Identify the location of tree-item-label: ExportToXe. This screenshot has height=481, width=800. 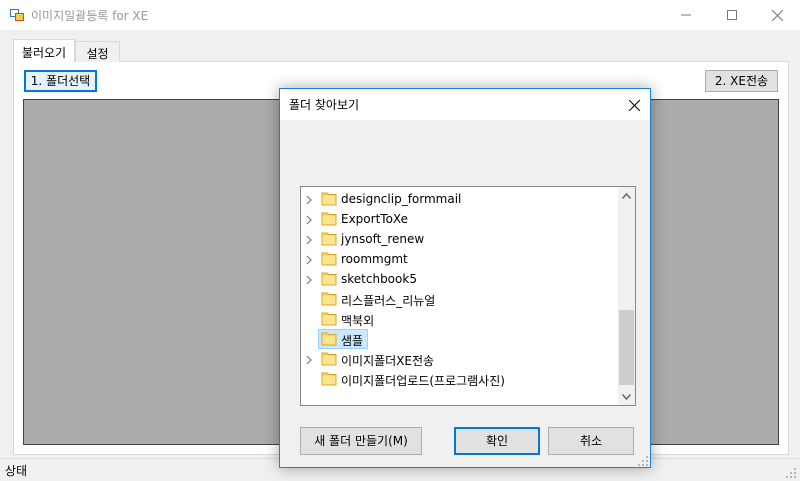
(374, 219).